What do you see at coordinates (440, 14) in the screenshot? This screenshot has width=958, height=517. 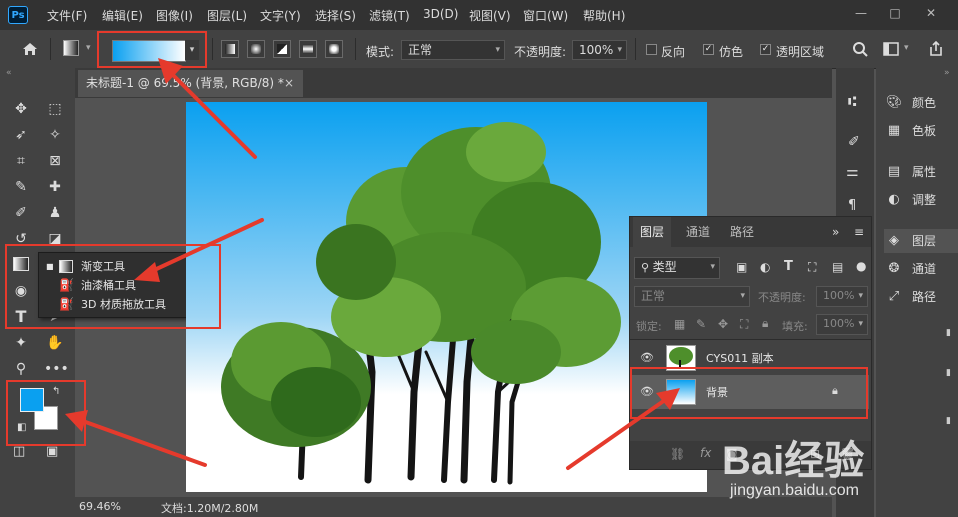 I see `menu-3d: 3D(D)` at bounding box center [440, 14].